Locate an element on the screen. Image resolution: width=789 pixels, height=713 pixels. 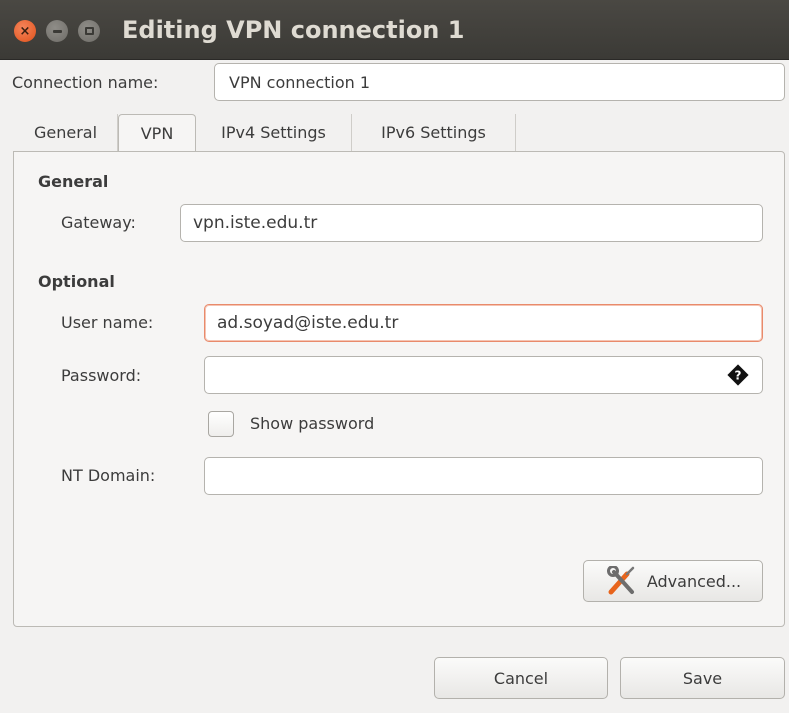
save-button: Save is located at coordinates (702, 678).